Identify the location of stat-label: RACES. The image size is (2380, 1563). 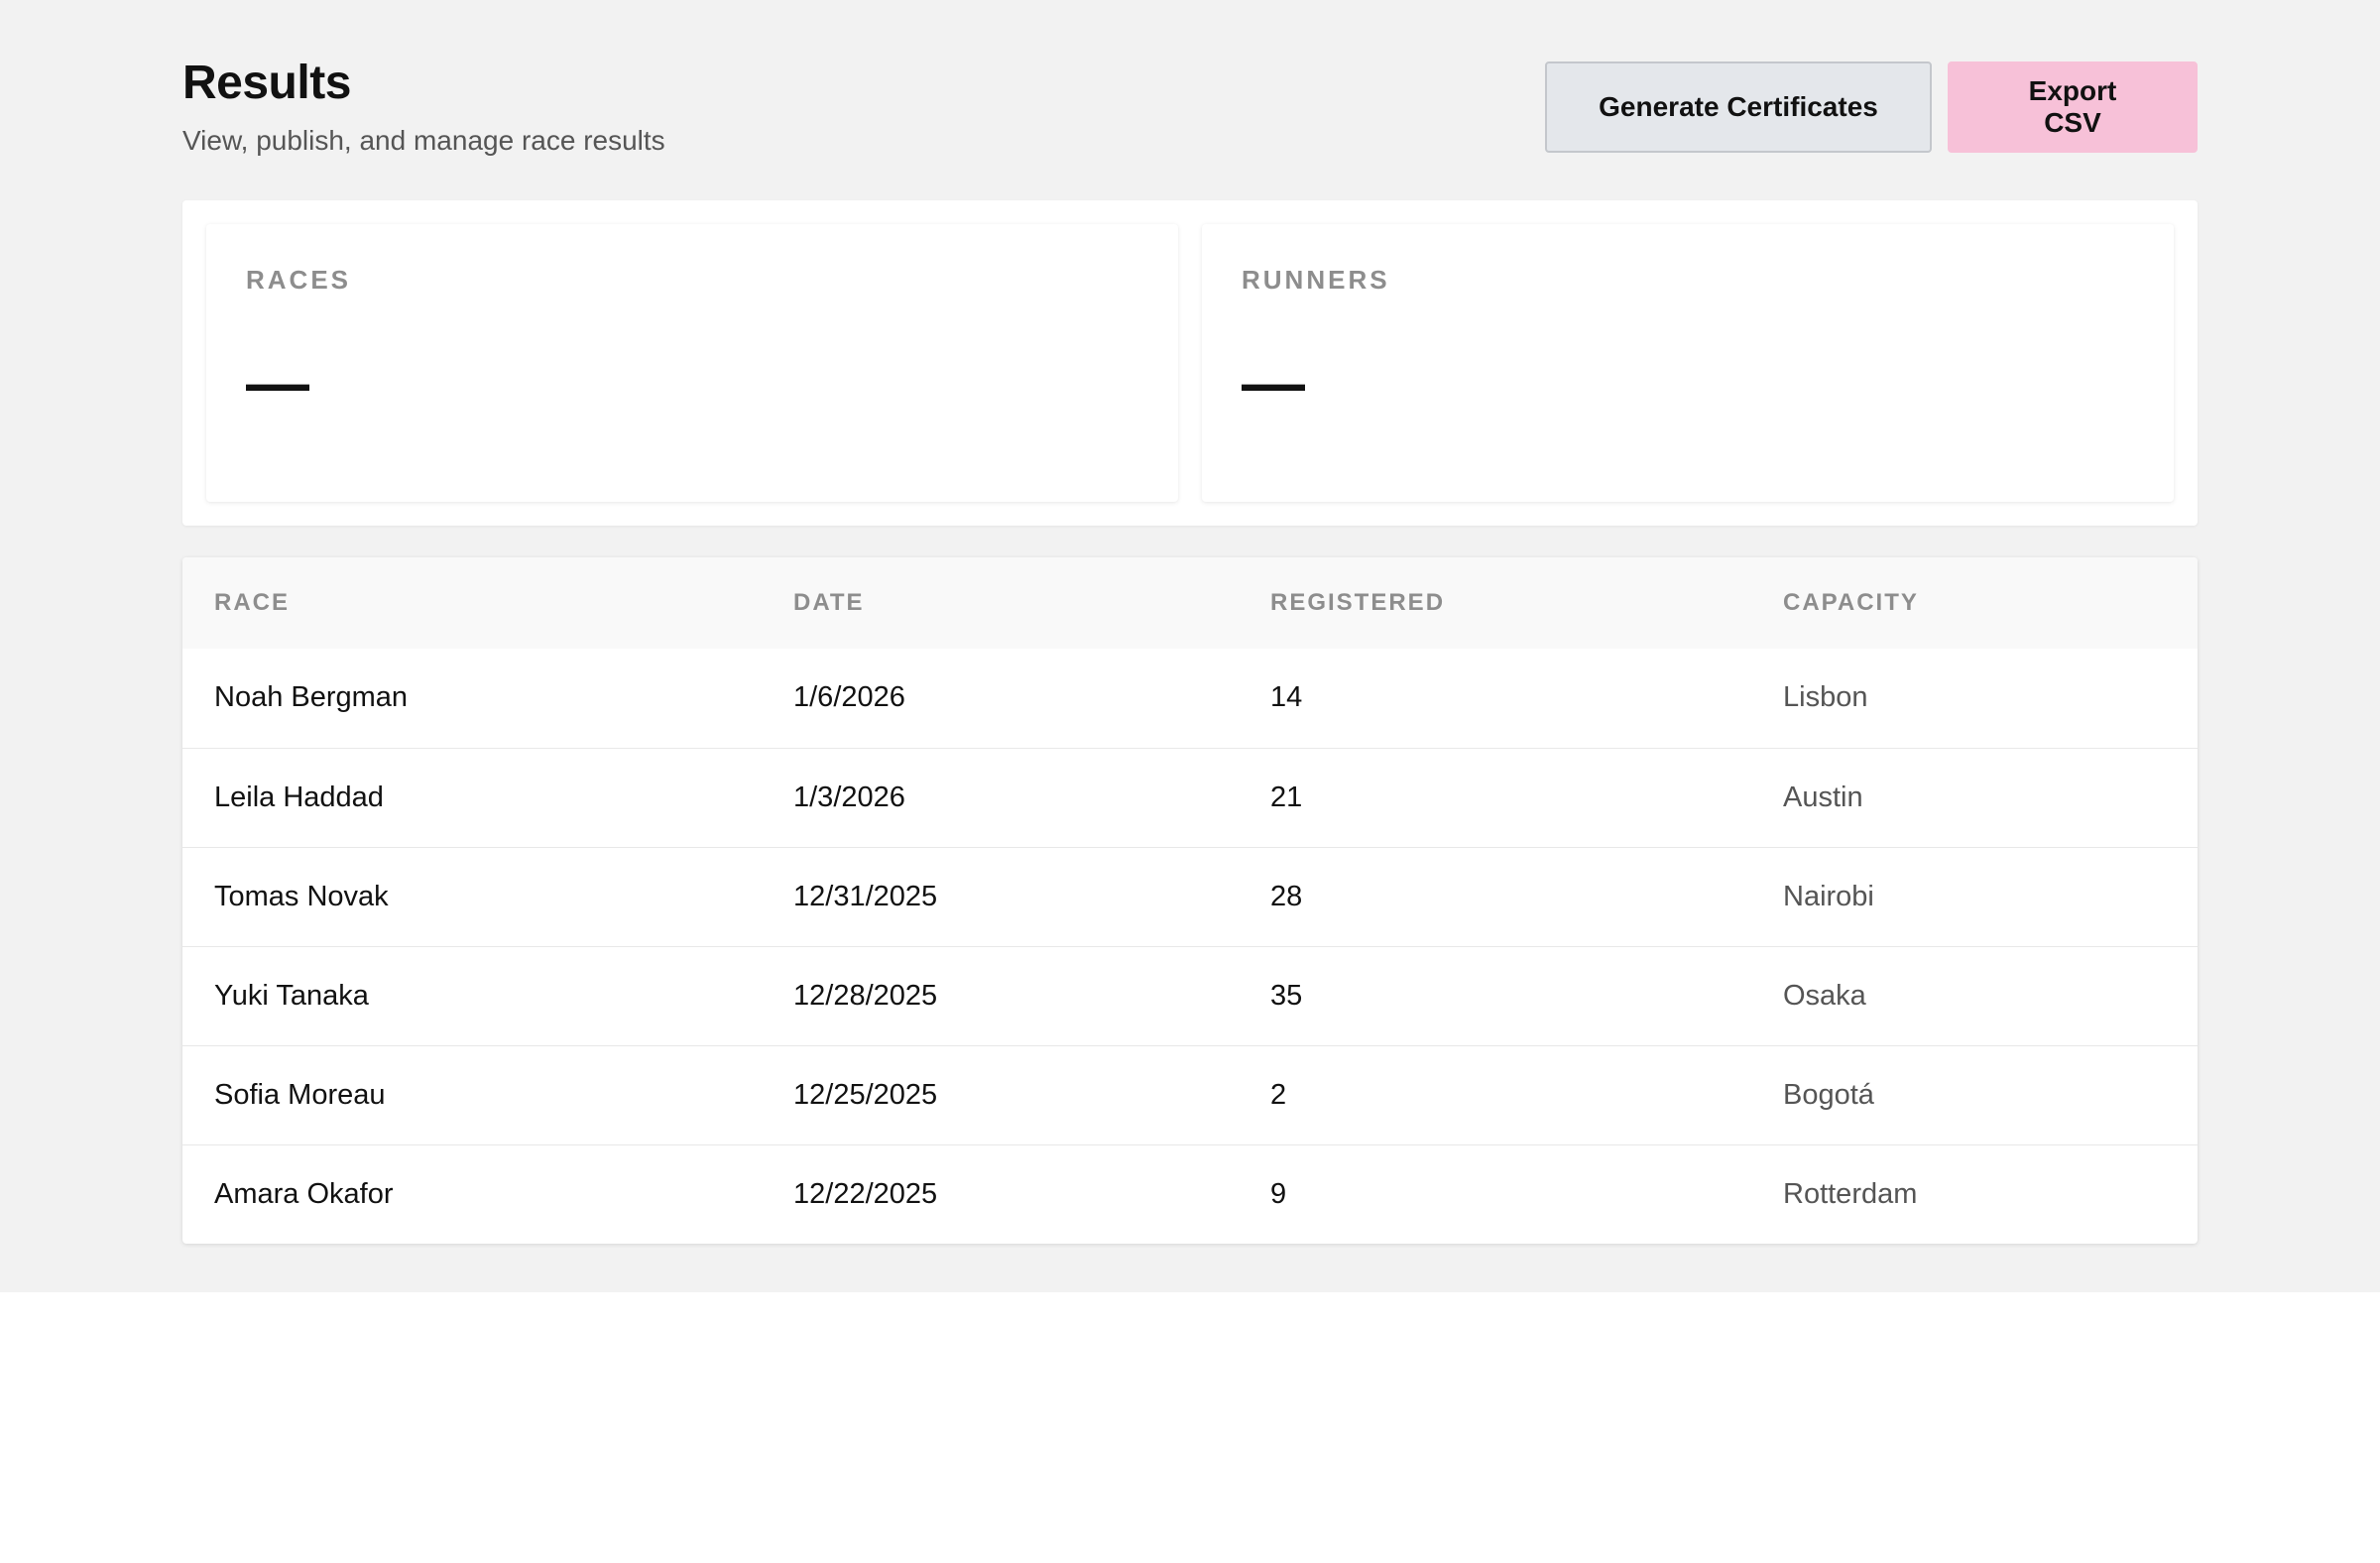
(299, 280).